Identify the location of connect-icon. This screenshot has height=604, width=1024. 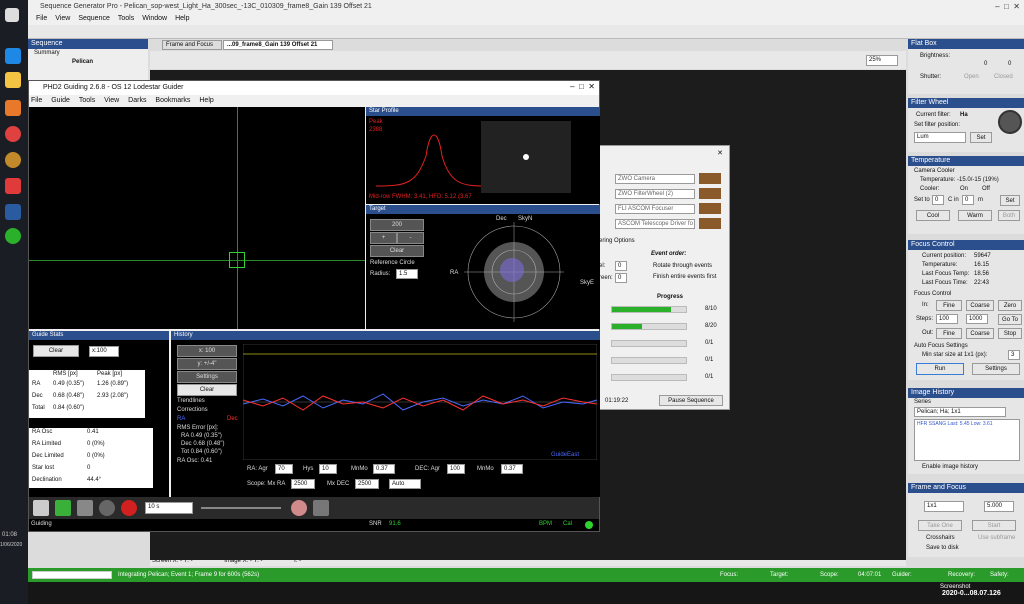
(41, 508).